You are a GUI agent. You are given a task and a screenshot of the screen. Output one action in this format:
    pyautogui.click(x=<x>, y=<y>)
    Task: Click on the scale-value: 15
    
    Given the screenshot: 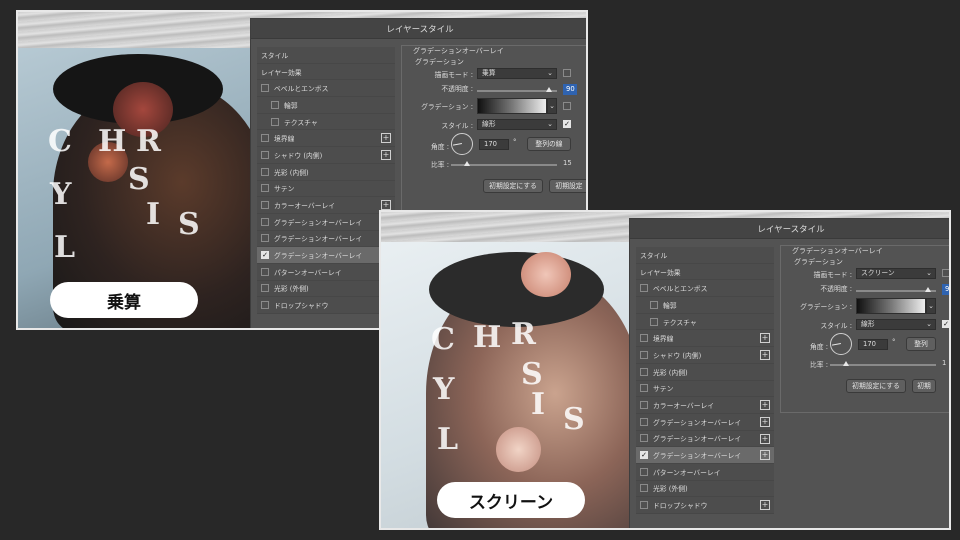 What is the action you would take?
    pyautogui.click(x=567, y=163)
    